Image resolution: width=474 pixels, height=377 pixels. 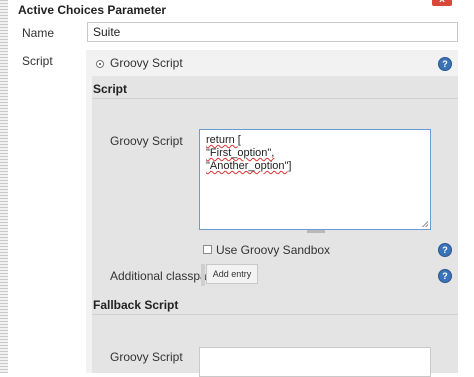 What do you see at coordinates (37, 61) in the screenshot?
I see `script-label: Script` at bounding box center [37, 61].